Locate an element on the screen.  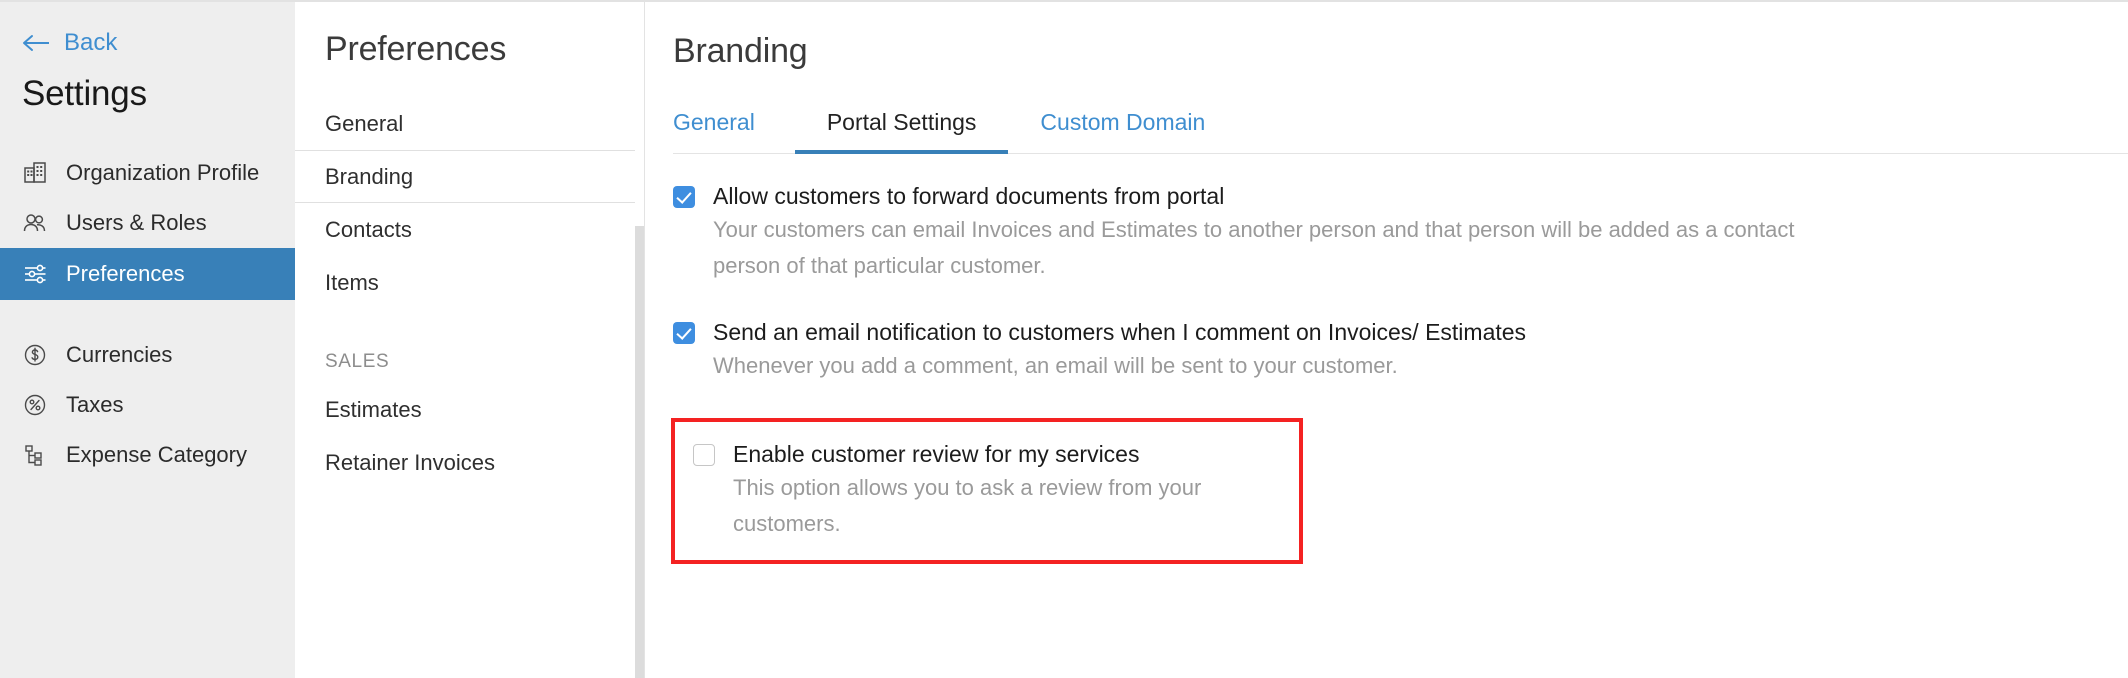
preferences-scrollbar-track is located at coordinates (639, 385).